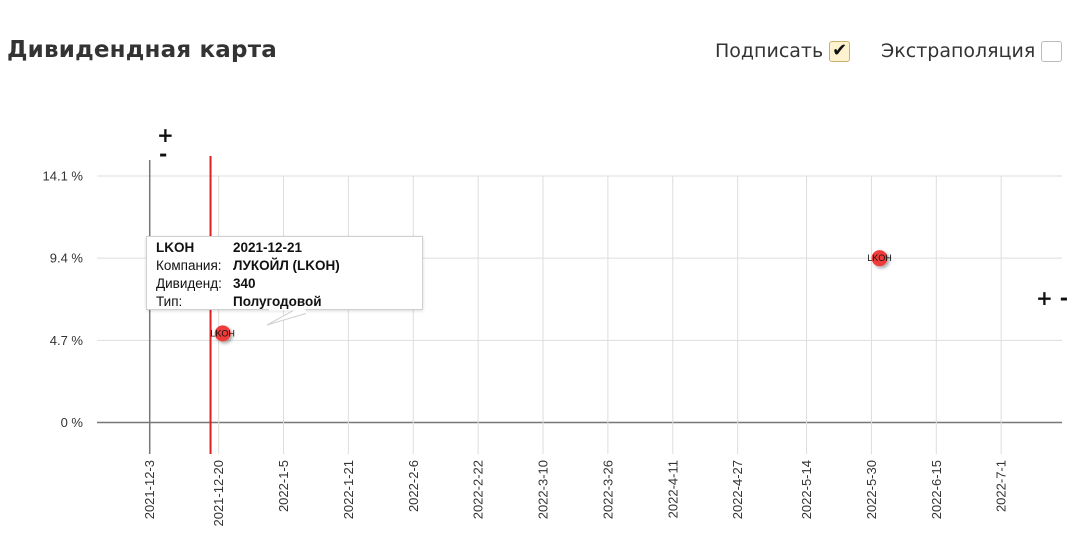 Image resolution: width=1080 pixels, height=545 pixels. Describe the element at coordinates (67, 258) in the screenshot. I see `y-tick-label: 9.4 %` at that location.